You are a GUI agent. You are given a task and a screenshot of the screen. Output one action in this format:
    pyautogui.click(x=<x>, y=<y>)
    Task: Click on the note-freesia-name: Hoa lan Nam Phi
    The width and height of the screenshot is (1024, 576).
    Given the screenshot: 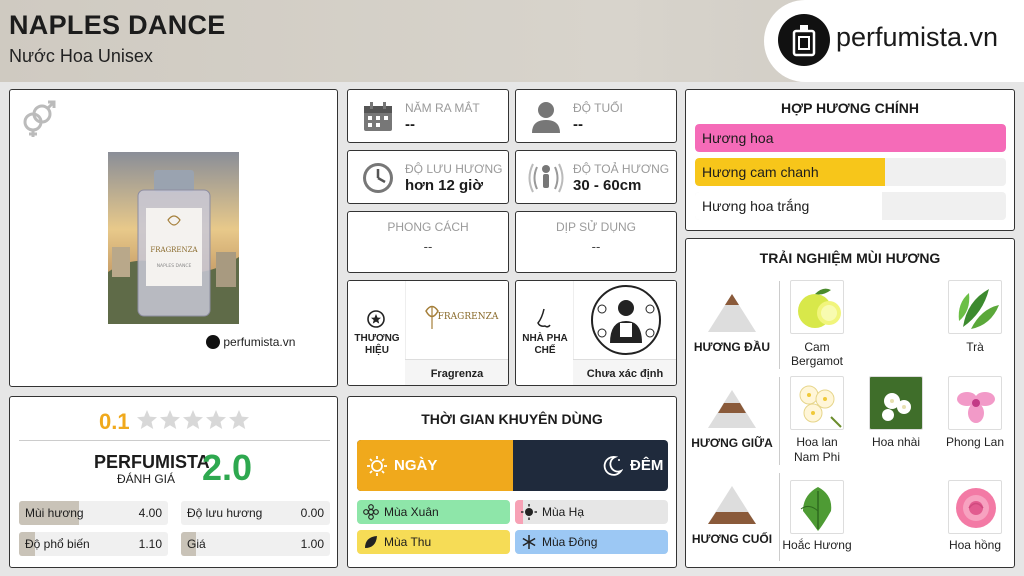 What is the action you would take?
    pyautogui.click(x=816, y=449)
    